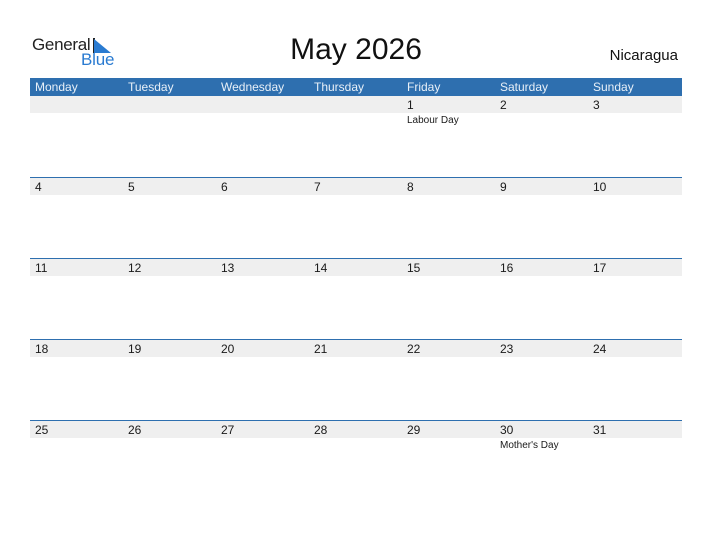 This screenshot has width=712, height=550. I want to click on week-row: 18 19 20 21 22 23 24, so click(356, 380).